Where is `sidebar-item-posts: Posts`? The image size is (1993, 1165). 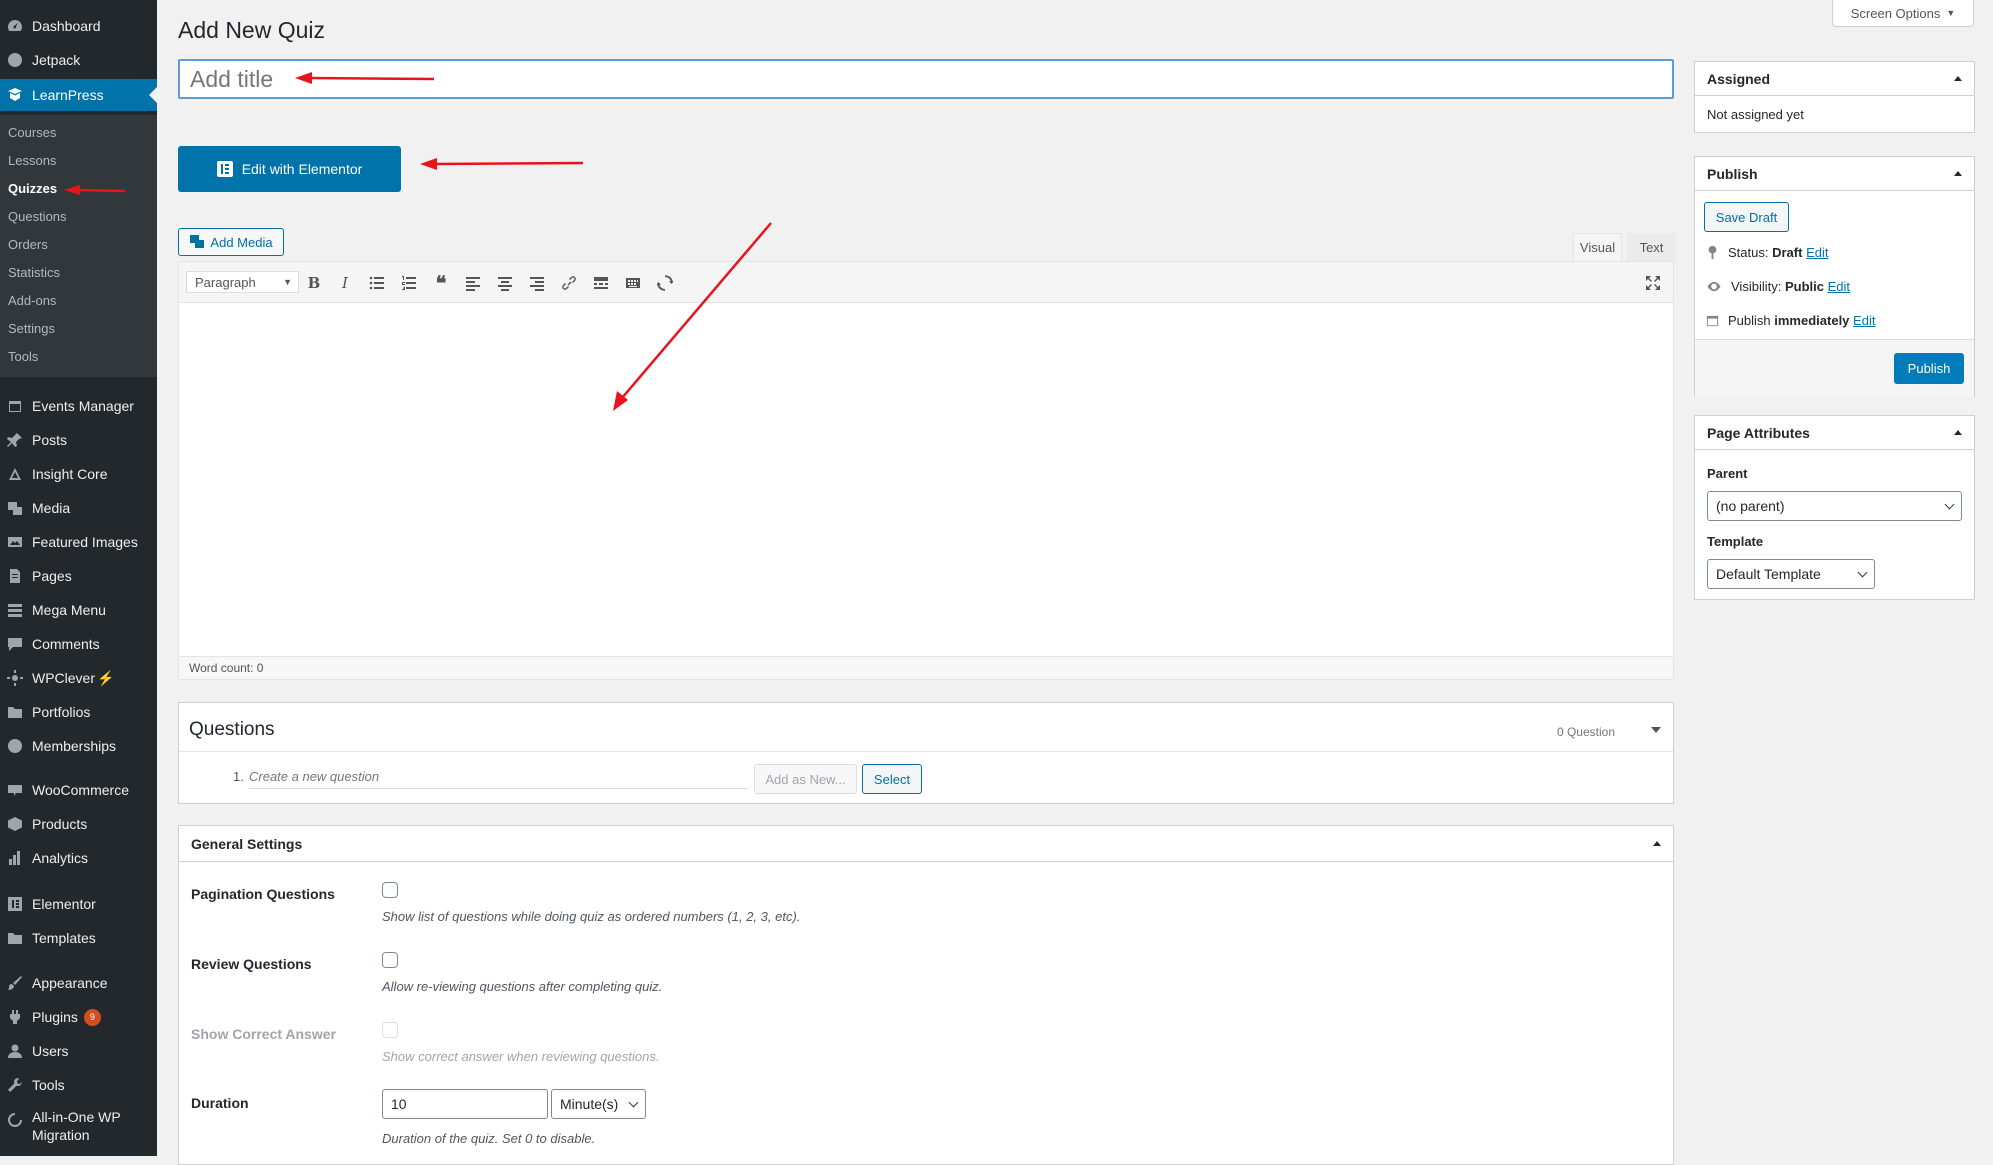 sidebar-item-posts: Posts is located at coordinates (78, 440).